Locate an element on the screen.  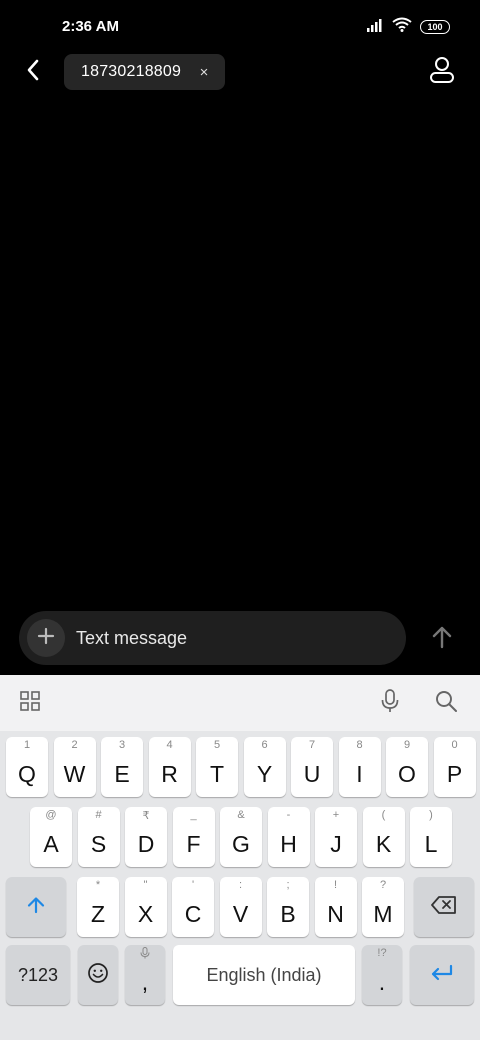
attach-button is located at coordinates (46, 638).